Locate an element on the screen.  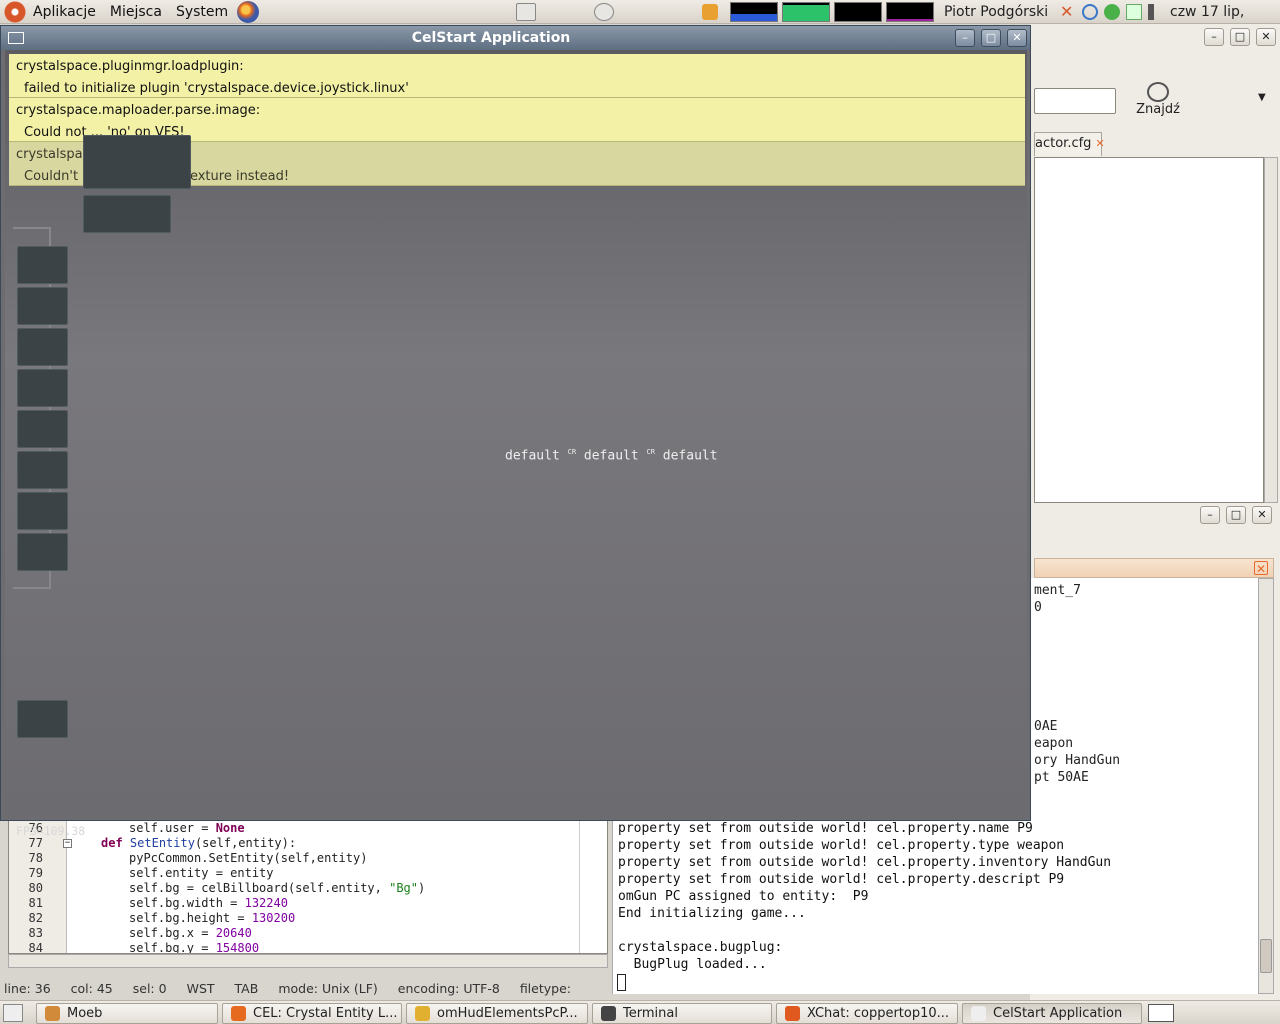
code-text: self.bg.height = 130200 is located at coordinates (212, 918).